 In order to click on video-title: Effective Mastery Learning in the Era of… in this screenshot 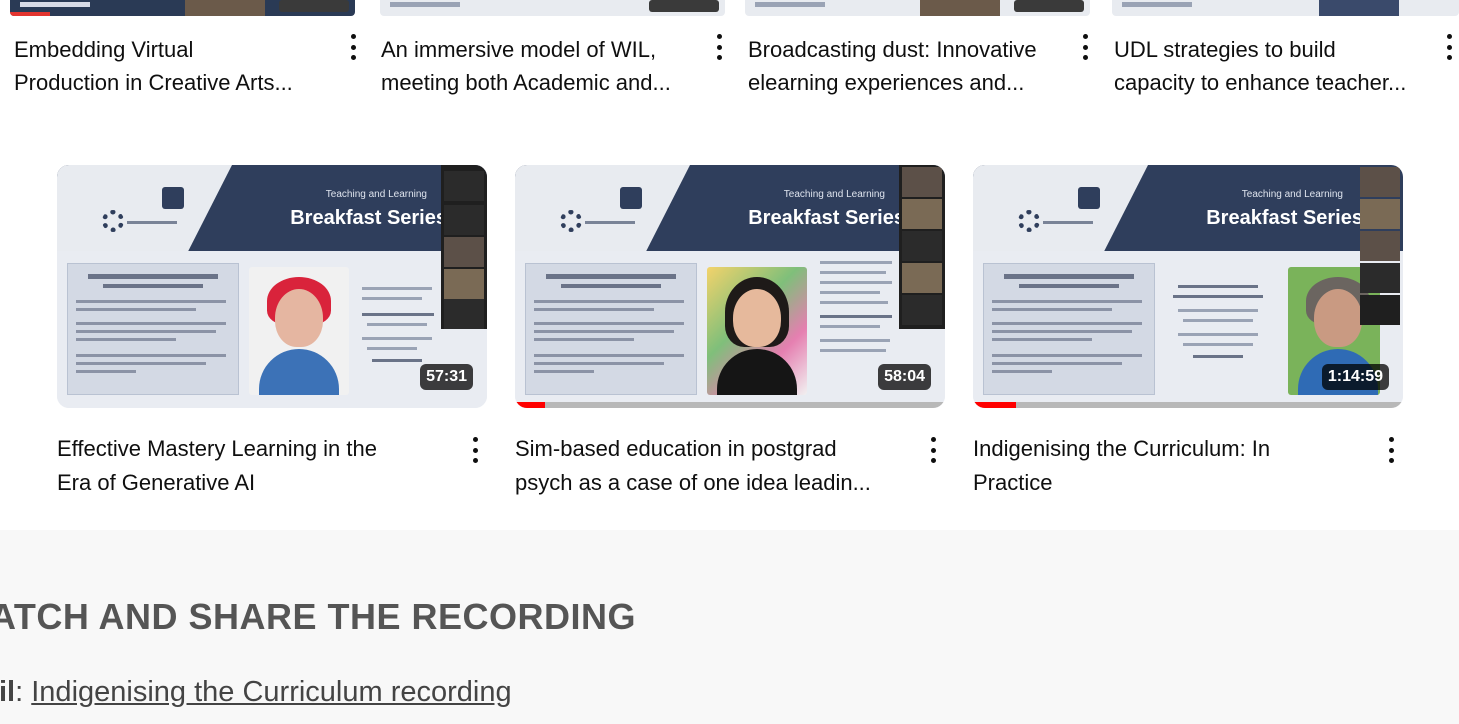, I will do `click(257, 466)`.